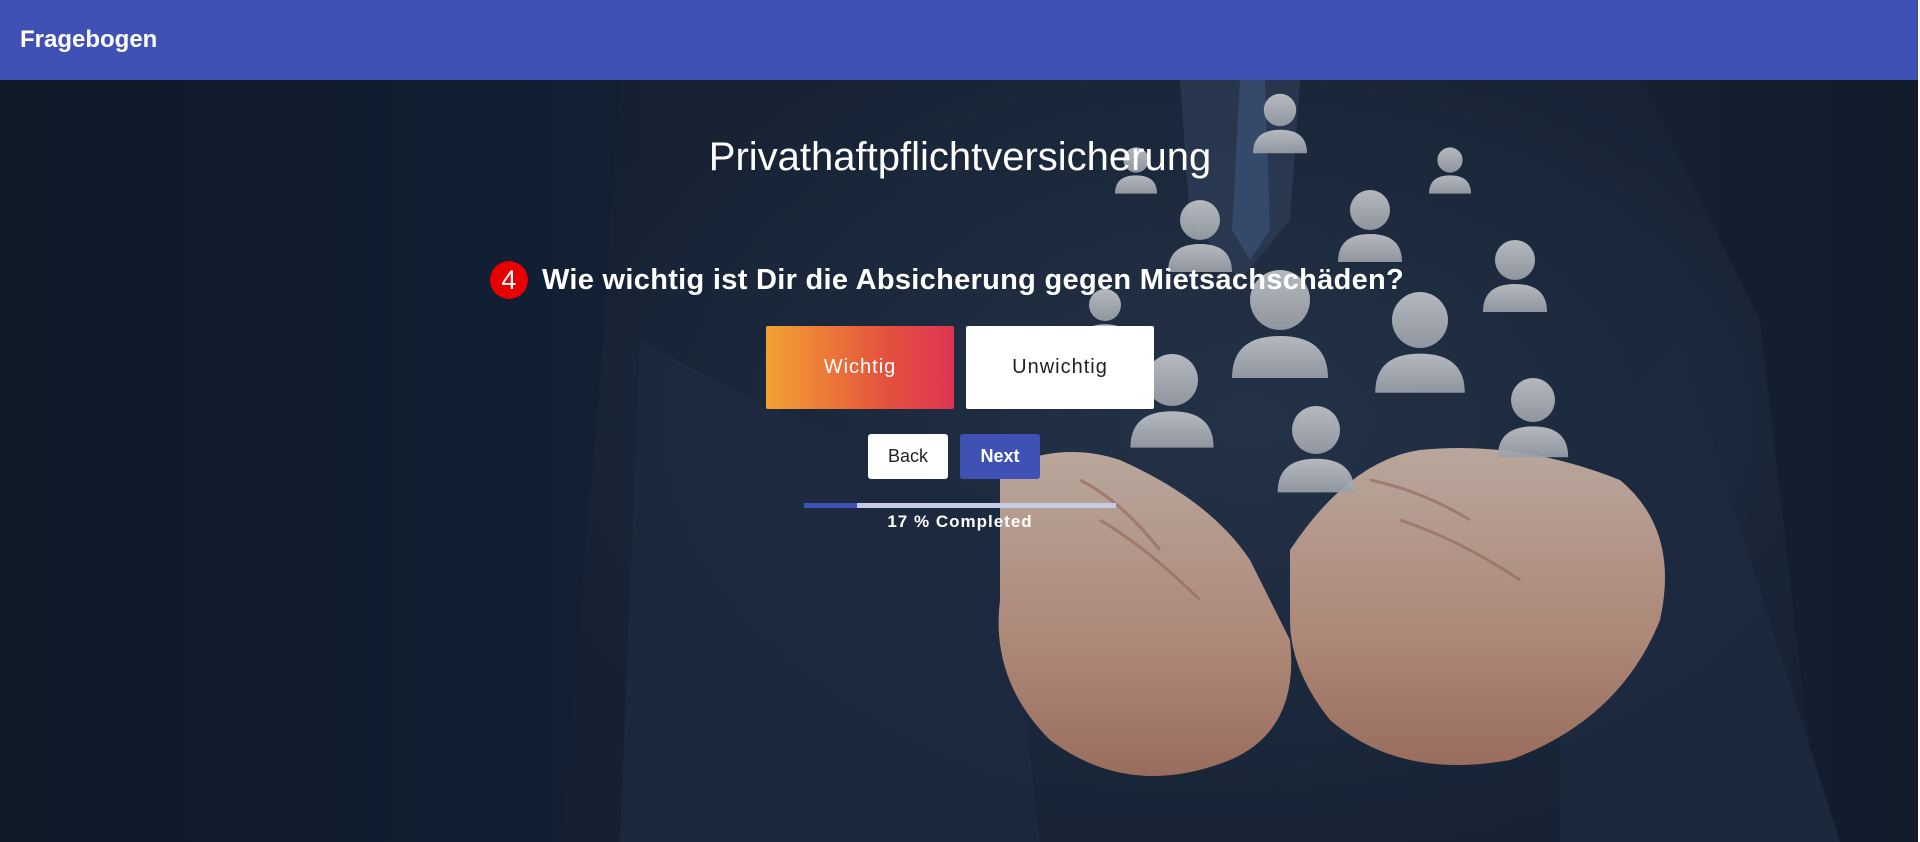 The image size is (1920, 842). What do you see at coordinates (960, 521) in the screenshot?
I see `progress-label: 17 % Completed` at bounding box center [960, 521].